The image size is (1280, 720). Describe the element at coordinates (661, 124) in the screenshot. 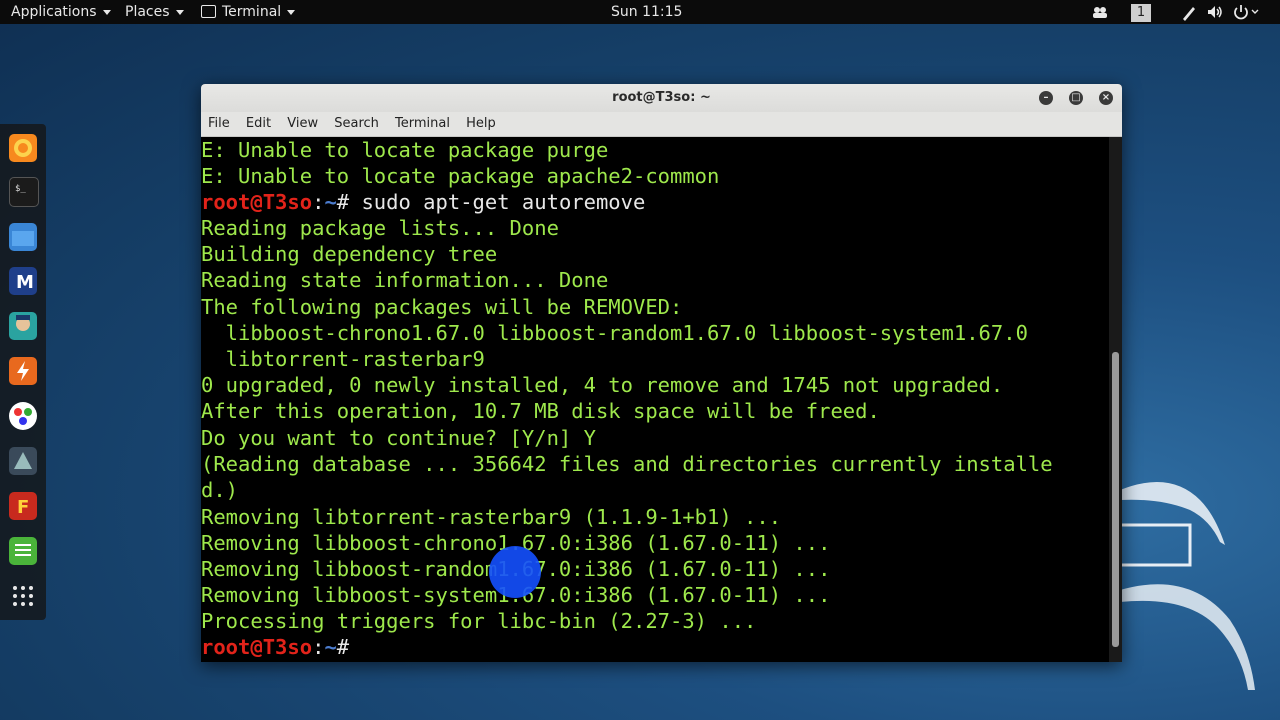

I see `menubar: File Edit View Search Terminal Help` at that location.